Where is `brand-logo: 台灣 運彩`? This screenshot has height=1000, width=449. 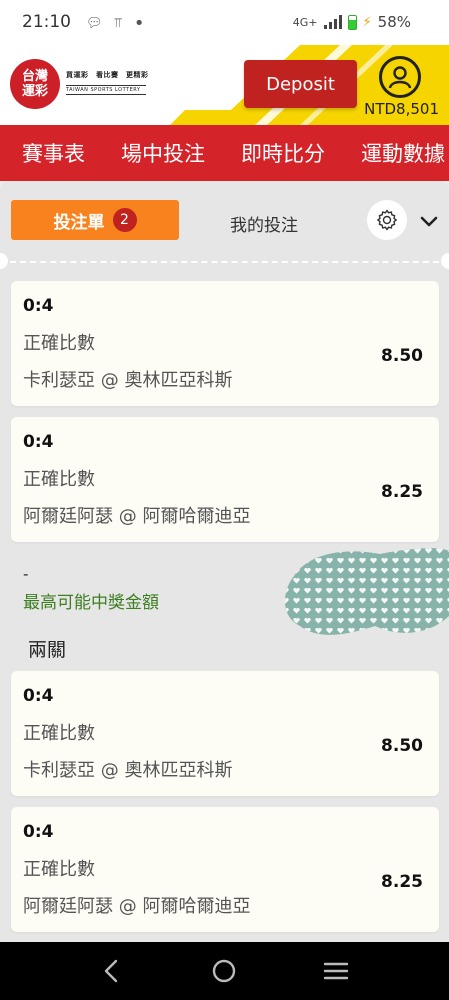 brand-logo: 台灣 運彩 is located at coordinates (35, 84).